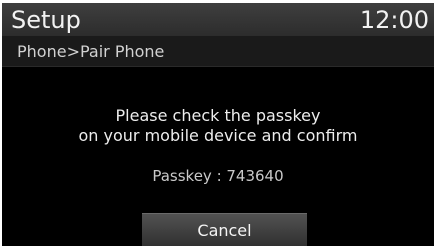 The width and height of the screenshot is (438, 249). Describe the element at coordinates (91, 51) in the screenshot. I see `breadcrumb: Phone>Pair Phone` at that location.